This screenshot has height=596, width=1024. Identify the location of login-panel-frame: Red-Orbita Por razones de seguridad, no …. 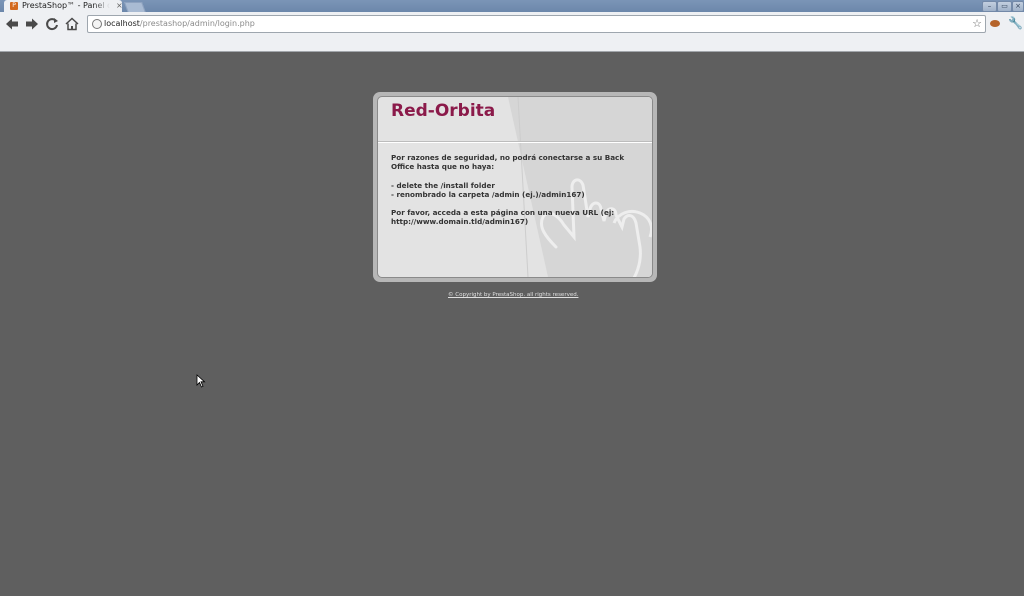
(515, 187).